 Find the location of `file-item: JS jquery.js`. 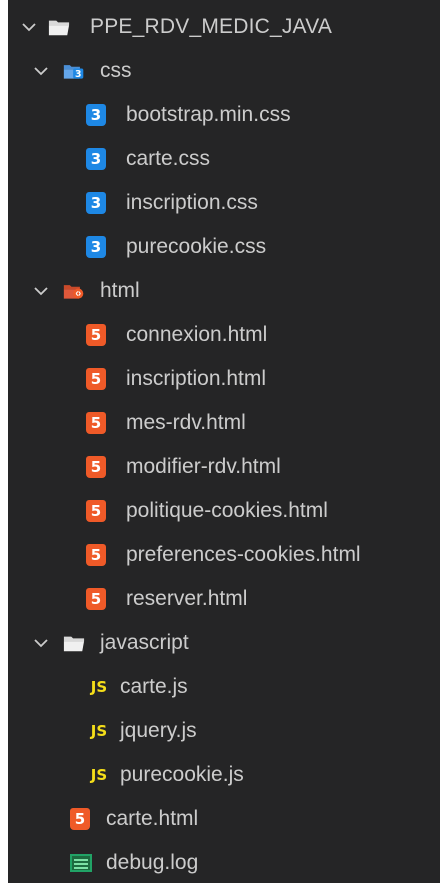

file-item: JS jquery.js is located at coordinates (224, 731).